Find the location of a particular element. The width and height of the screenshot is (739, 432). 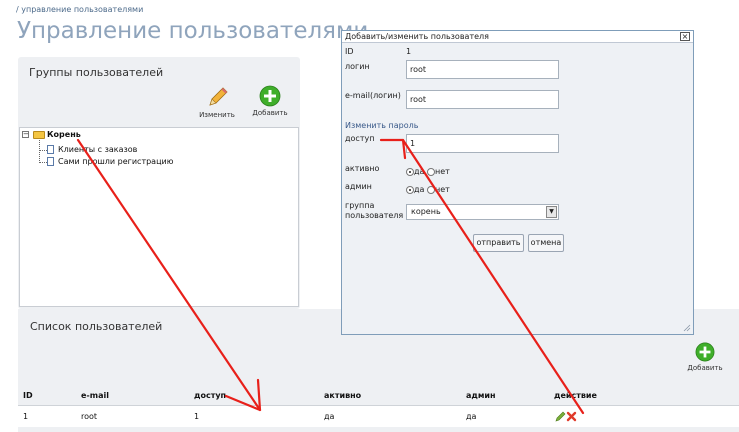

chevron-down-icon: ▼ is located at coordinates (551, 212).